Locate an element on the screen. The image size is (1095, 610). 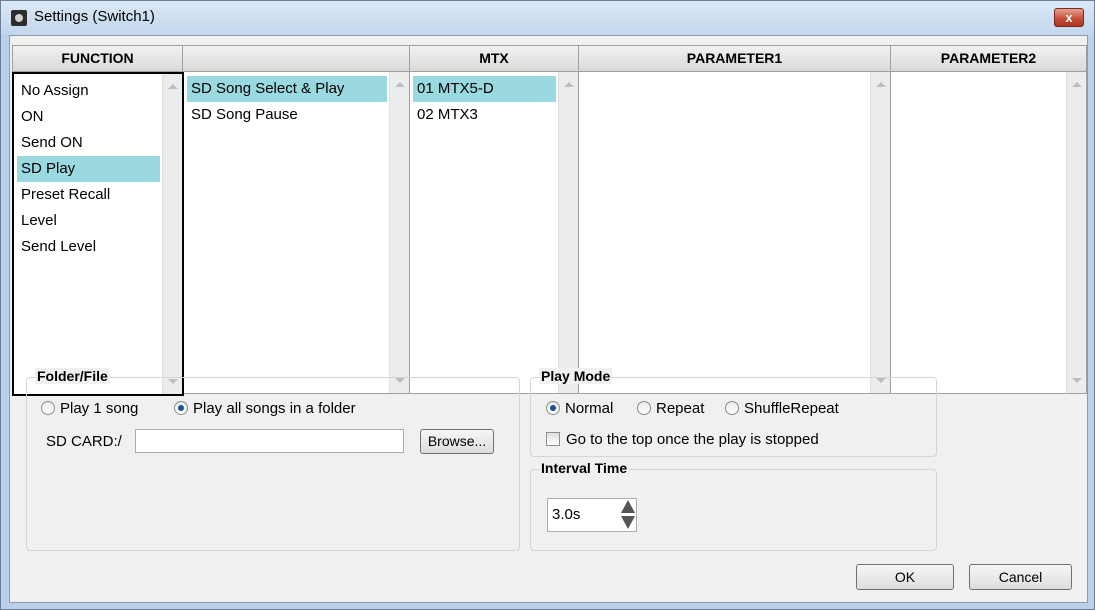
shuffle-repeat-option: ShuffleRepeat is located at coordinates (782, 408).